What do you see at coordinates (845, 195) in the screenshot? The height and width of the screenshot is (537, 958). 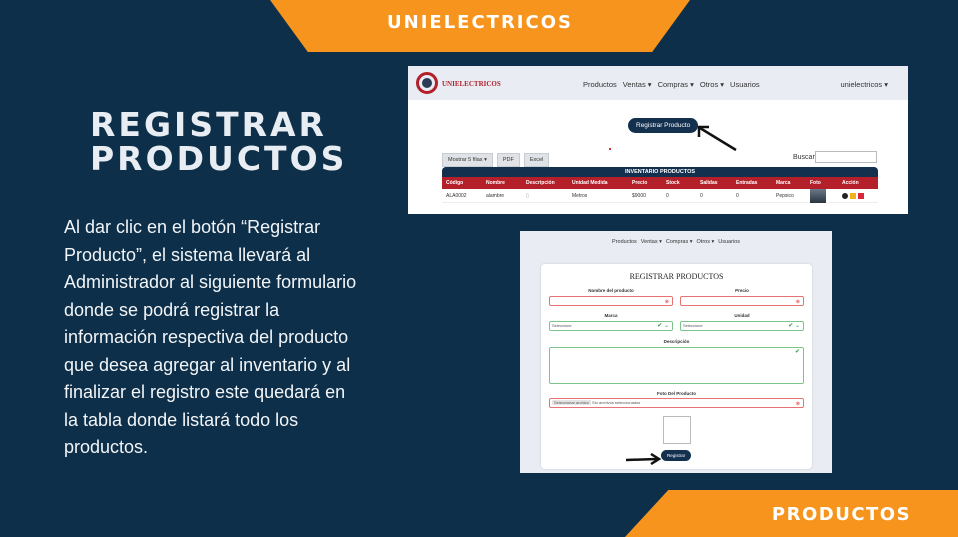 I see `view-icon` at bounding box center [845, 195].